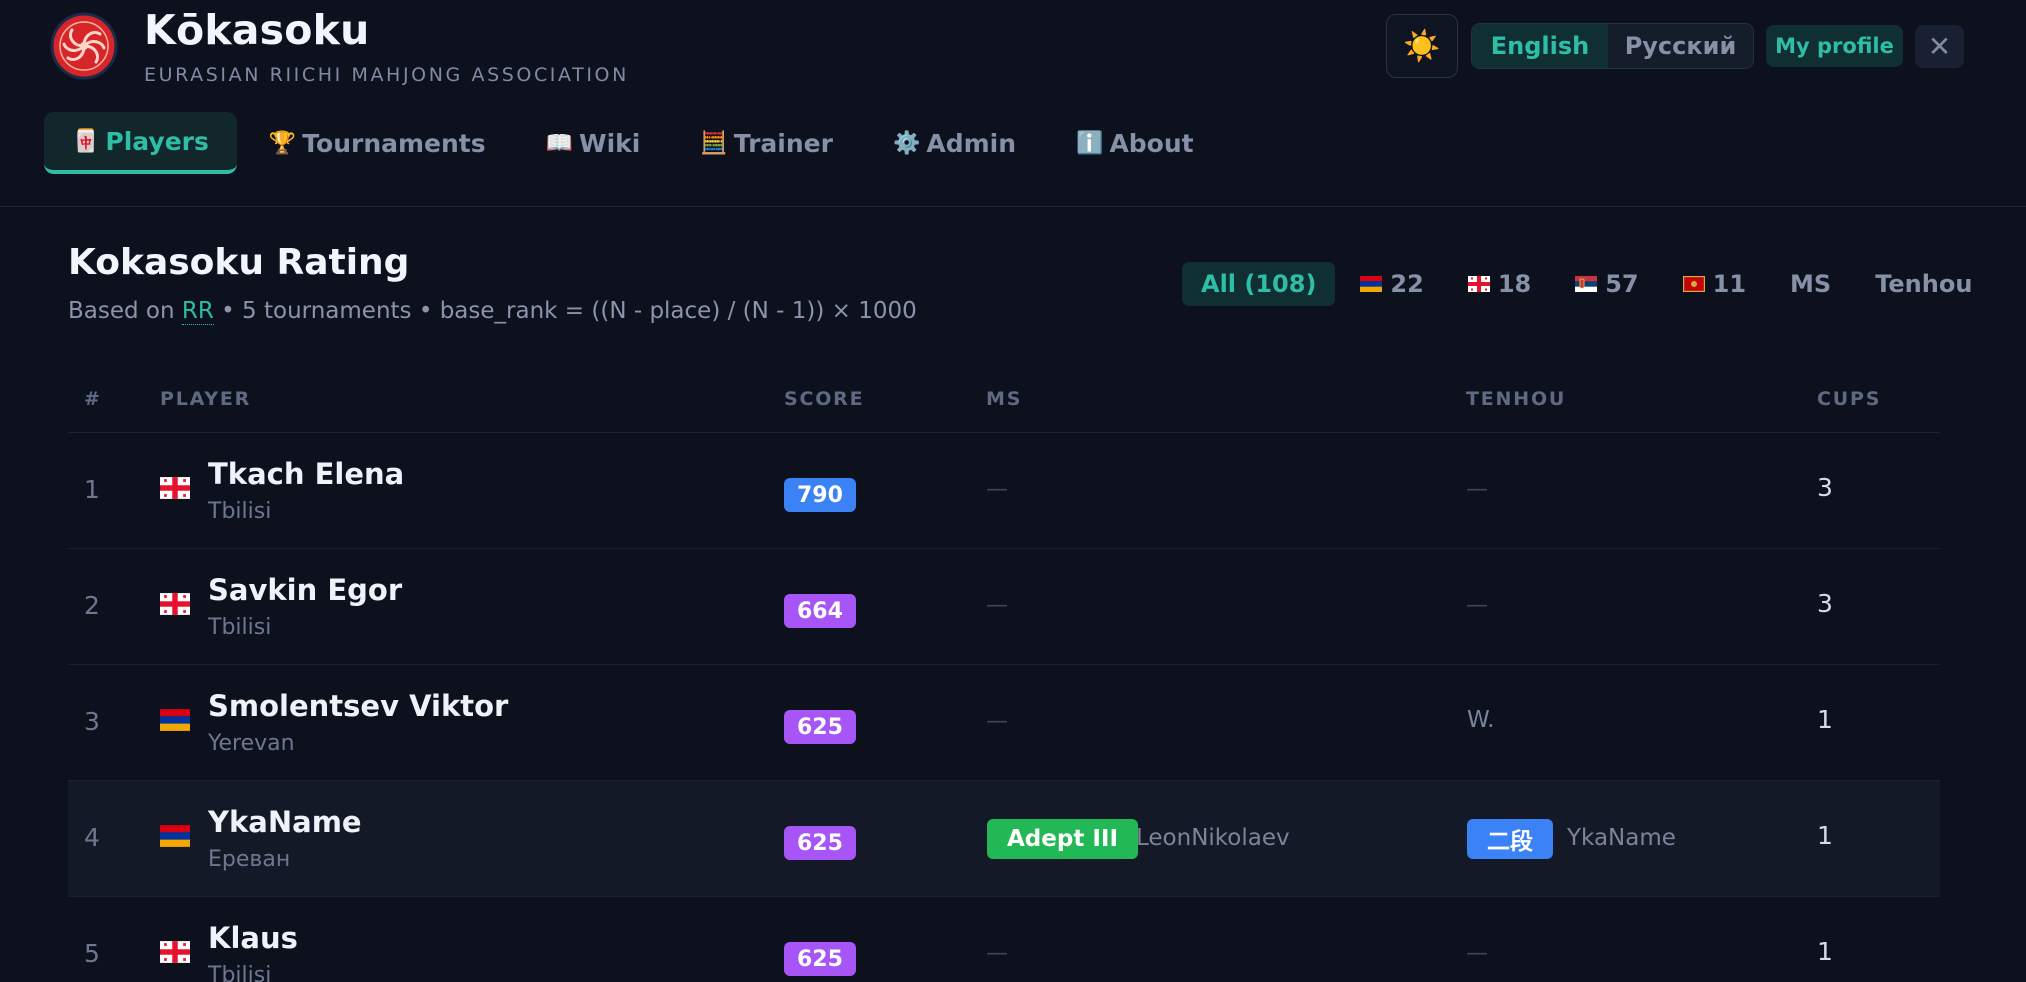  What do you see at coordinates (197, 311) in the screenshot?
I see `rr-link: RR` at bounding box center [197, 311].